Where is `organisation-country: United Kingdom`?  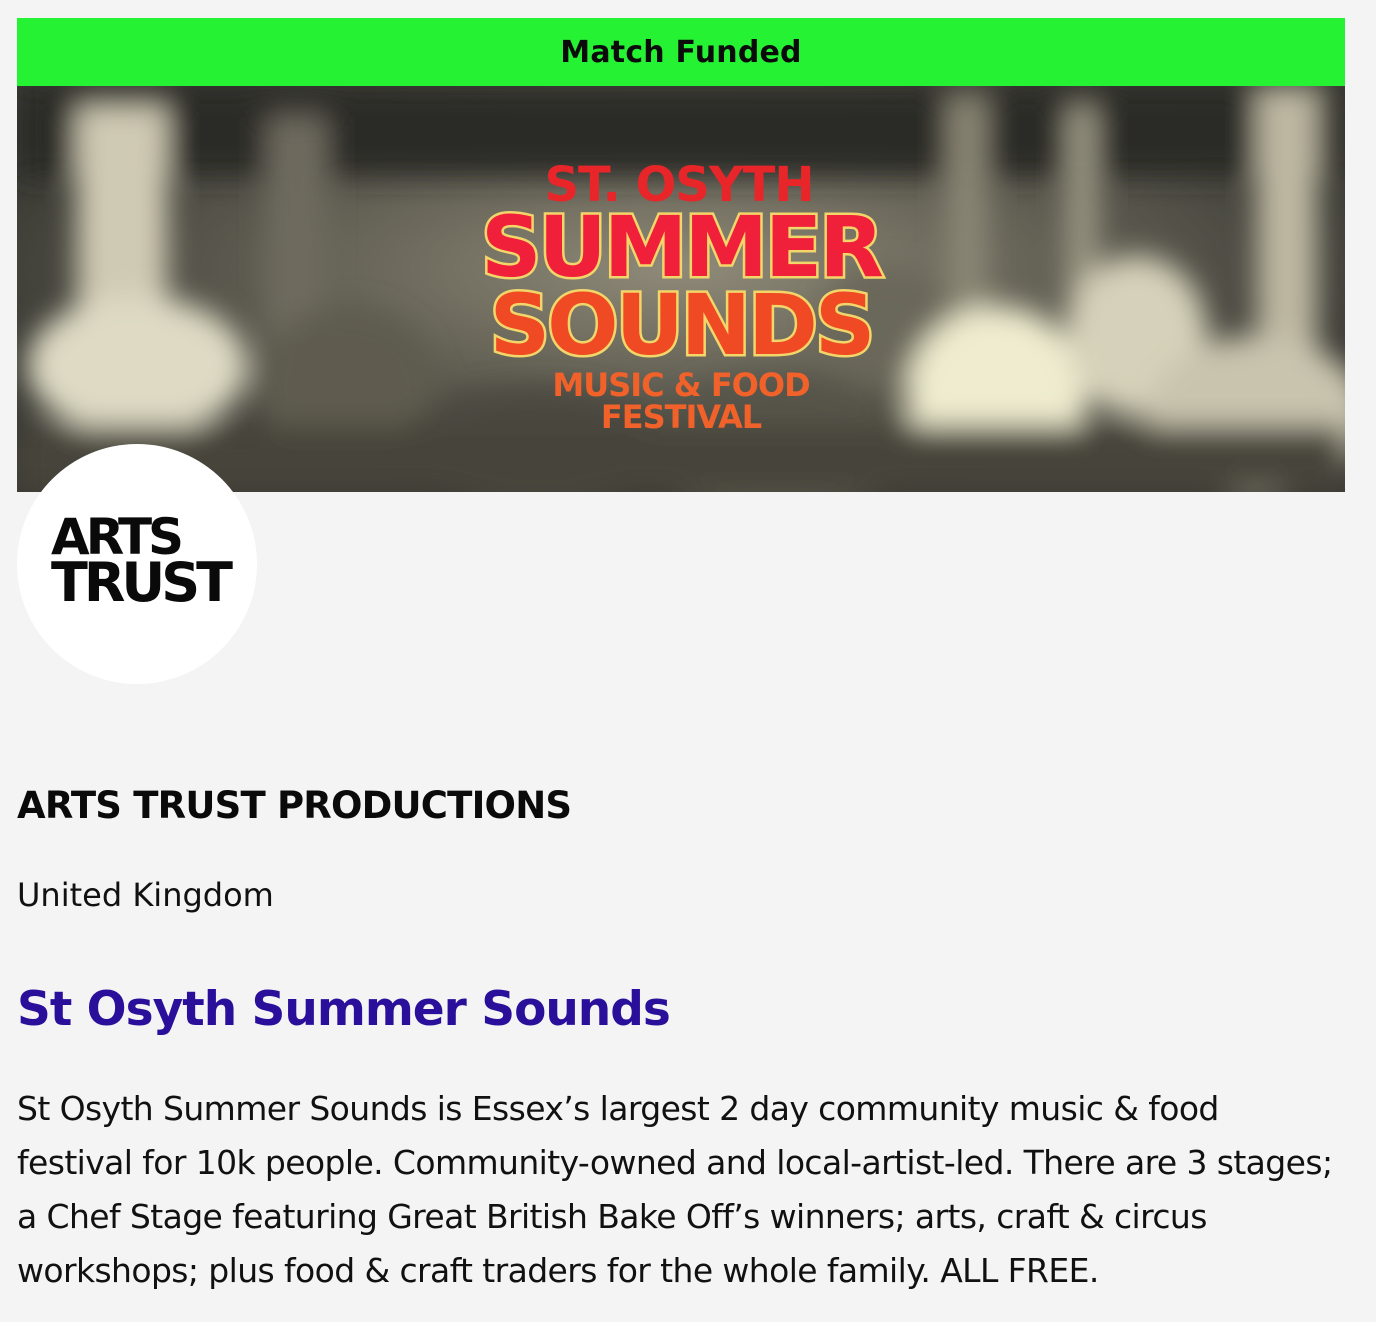 organisation-country: United Kingdom is located at coordinates (145, 895).